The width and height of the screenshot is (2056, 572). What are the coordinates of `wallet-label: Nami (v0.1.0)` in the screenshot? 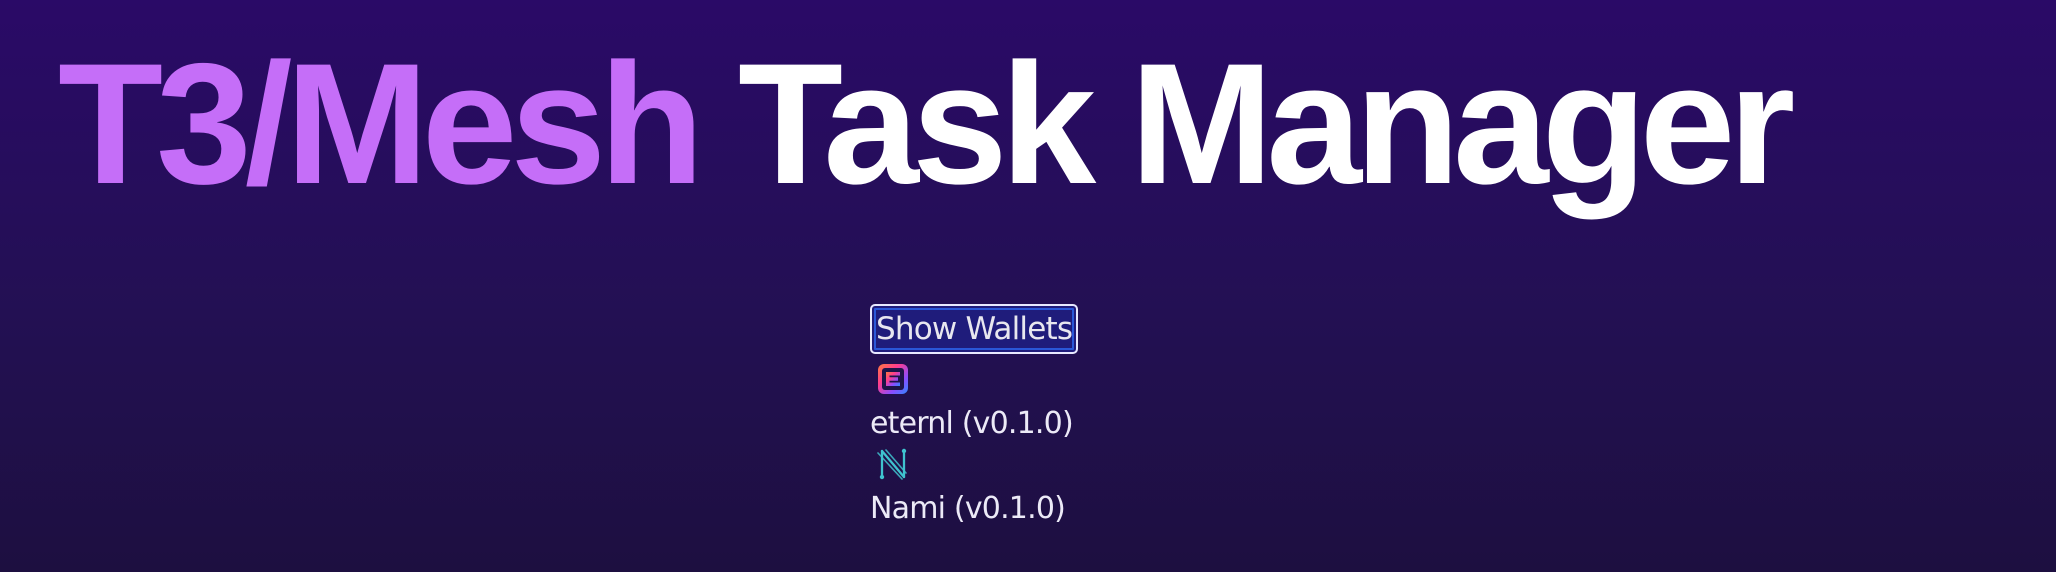 It's located at (968, 508).